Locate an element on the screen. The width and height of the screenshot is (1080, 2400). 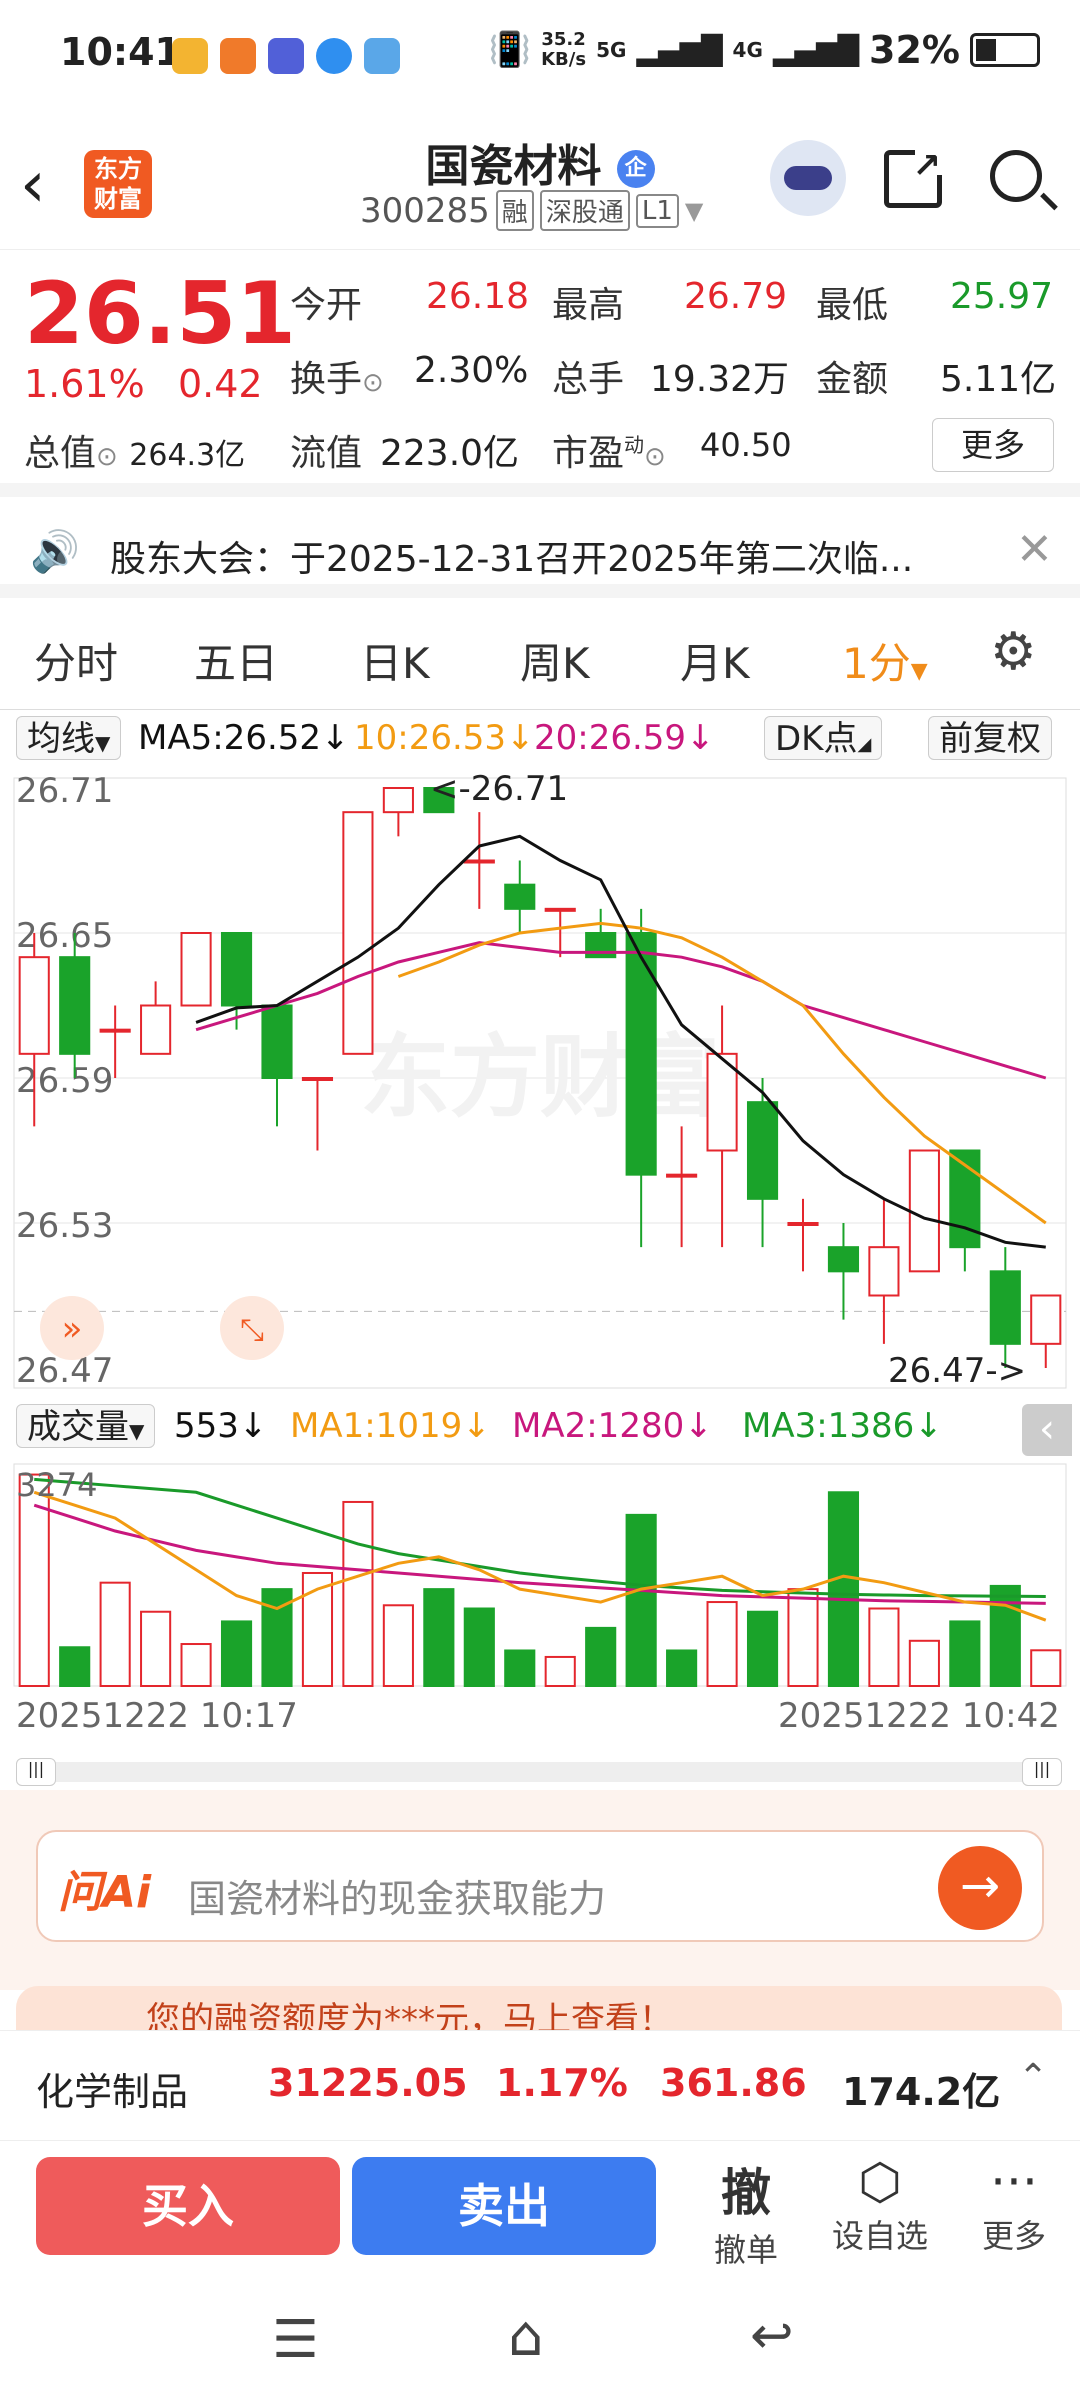
industry-pct: 1.17% is located at coordinates (562, 2083).